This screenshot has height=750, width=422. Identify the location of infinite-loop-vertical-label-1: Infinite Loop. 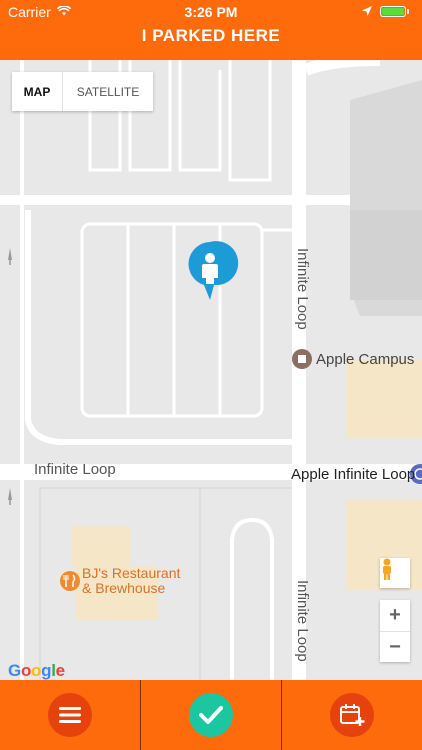
(302, 289).